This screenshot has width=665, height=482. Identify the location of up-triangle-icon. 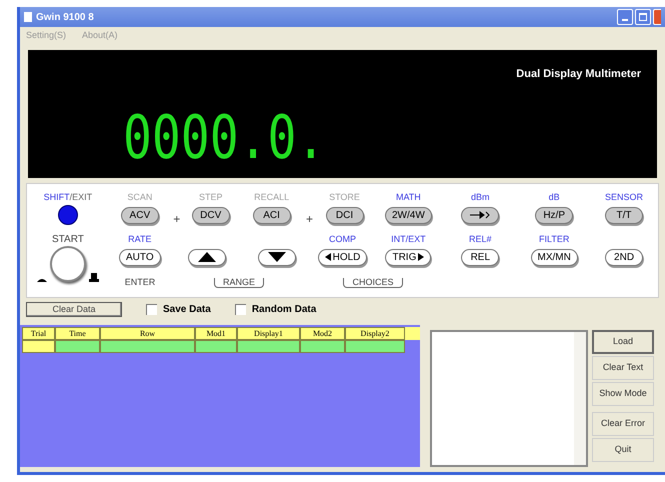
(207, 257).